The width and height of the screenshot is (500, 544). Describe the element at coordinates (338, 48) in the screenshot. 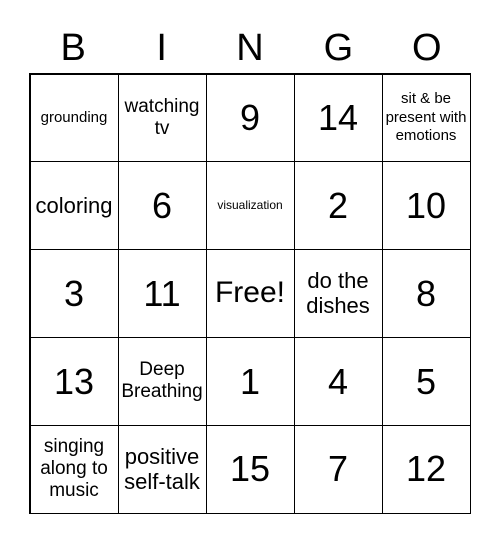

I see `header-letter-g: G` at that location.